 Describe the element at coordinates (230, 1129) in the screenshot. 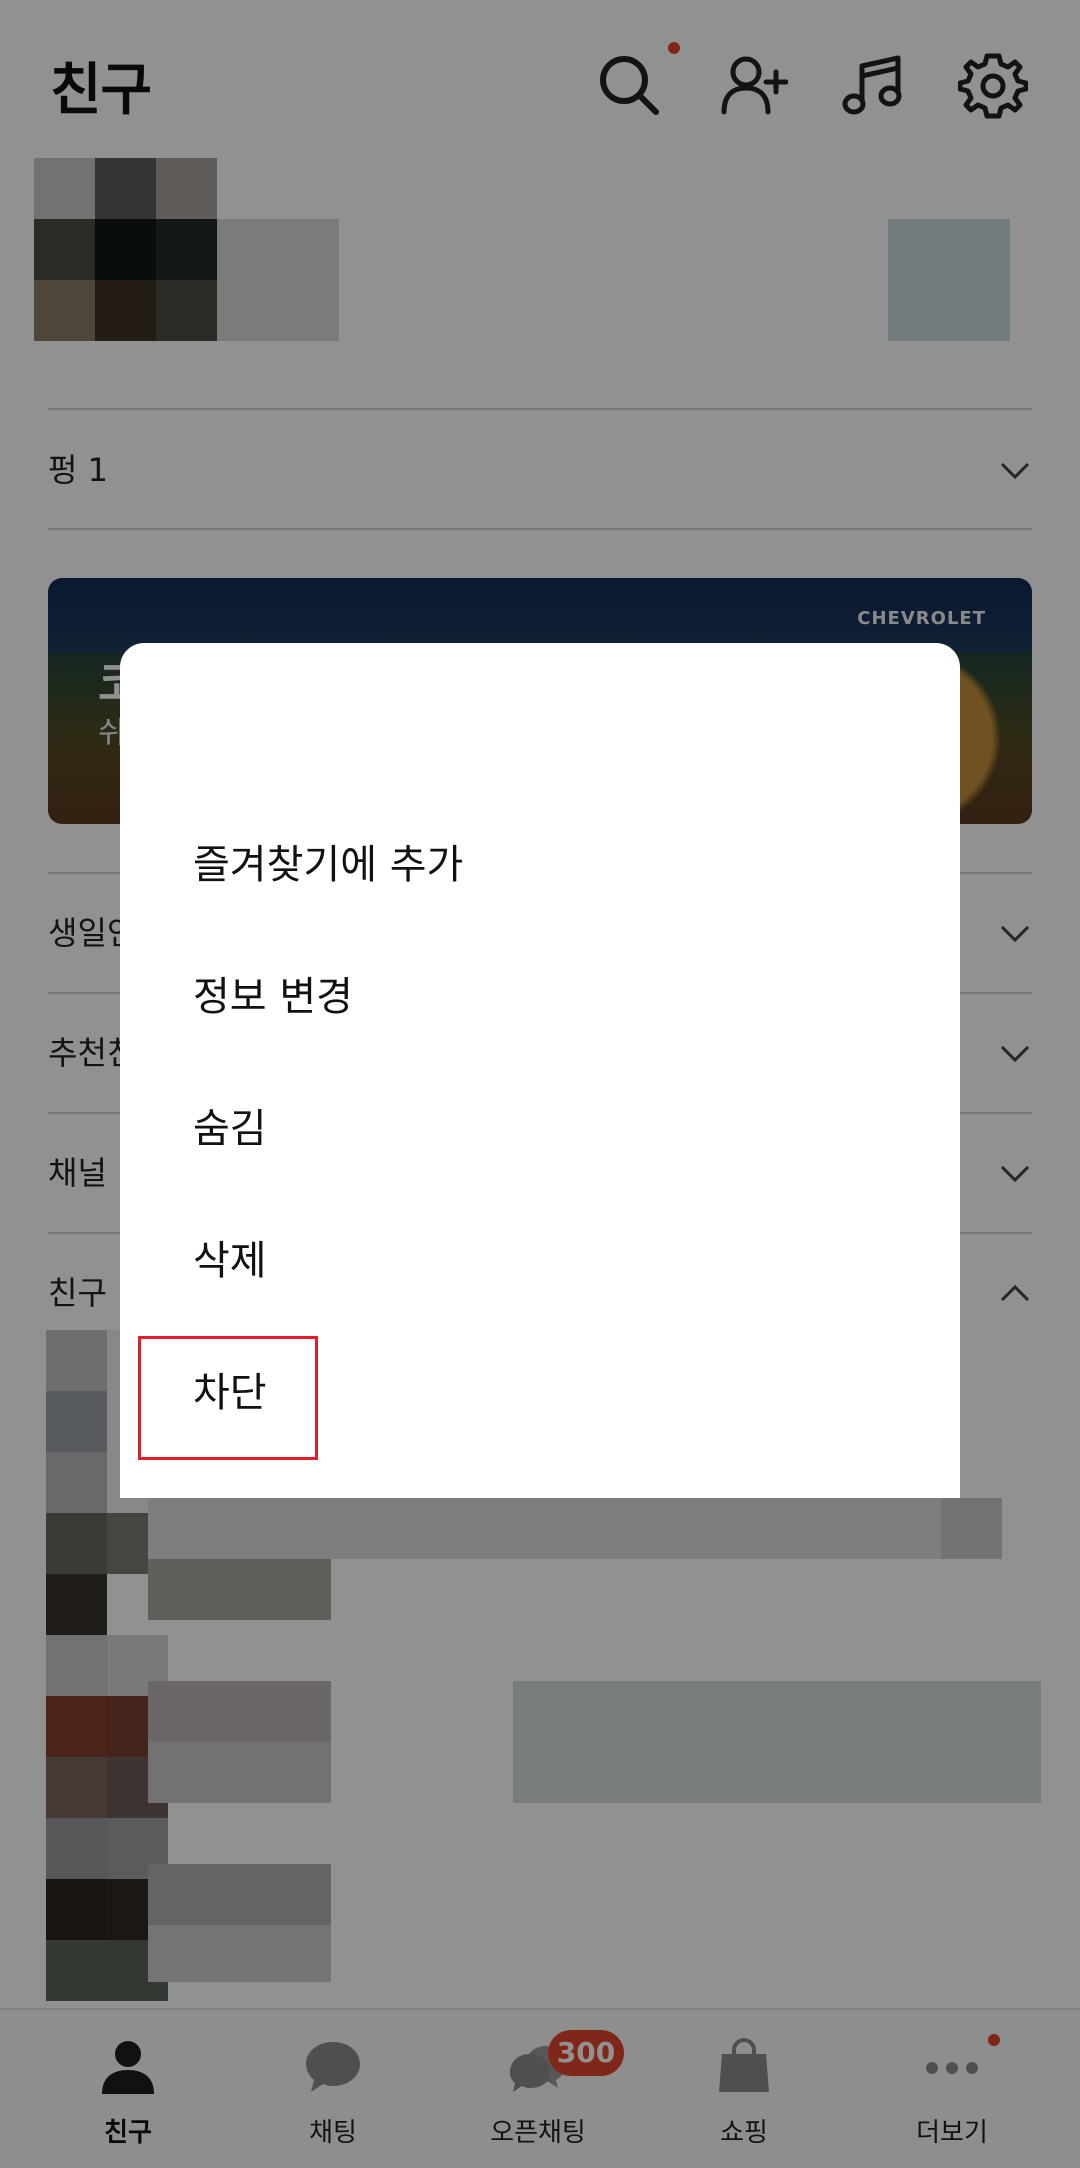

I see `menu-item-label: 숨김` at that location.